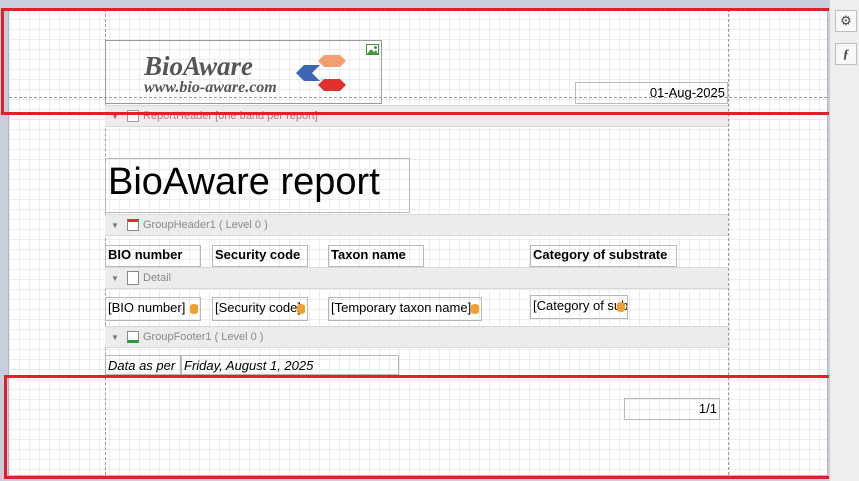 Image resolution: width=859 pixels, height=481 pixels. Describe the element at coordinates (147, 307) in the screenshot. I see `field-text: [BIO number]` at that location.